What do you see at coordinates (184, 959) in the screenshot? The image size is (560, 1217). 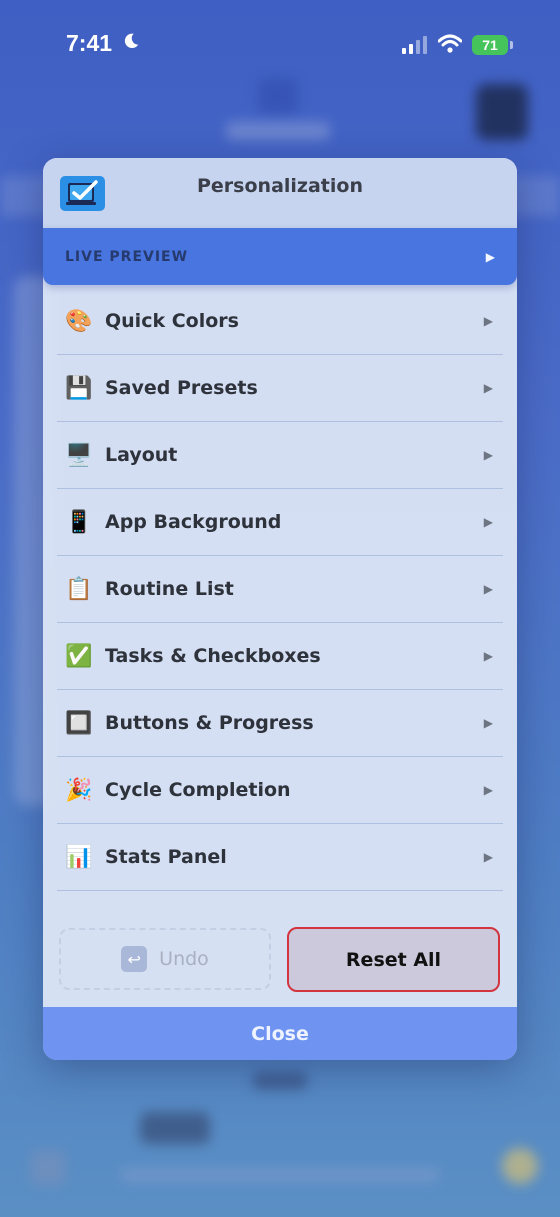 I see `undo-label: Undo` at bounding box center [184, 959].